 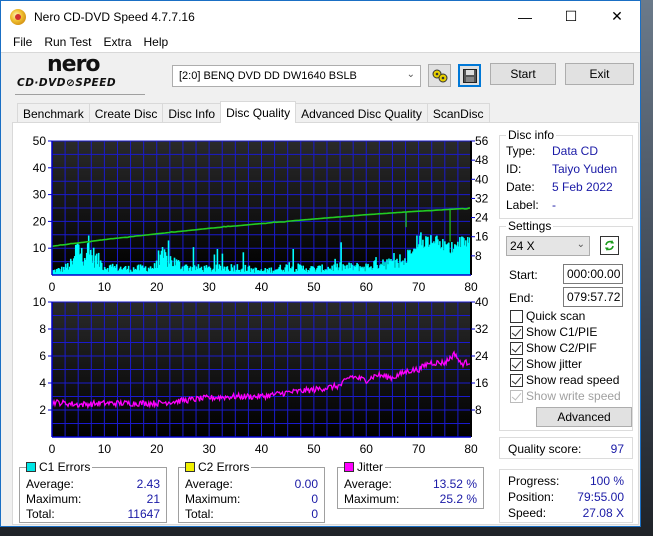 What do you see at coordinates (251, 491) in the screenshot?
I see `c2-errors-group: C2 Errors Average: 0.00 Maximum: 0 Total: 0` at bounding box center [251, 491].